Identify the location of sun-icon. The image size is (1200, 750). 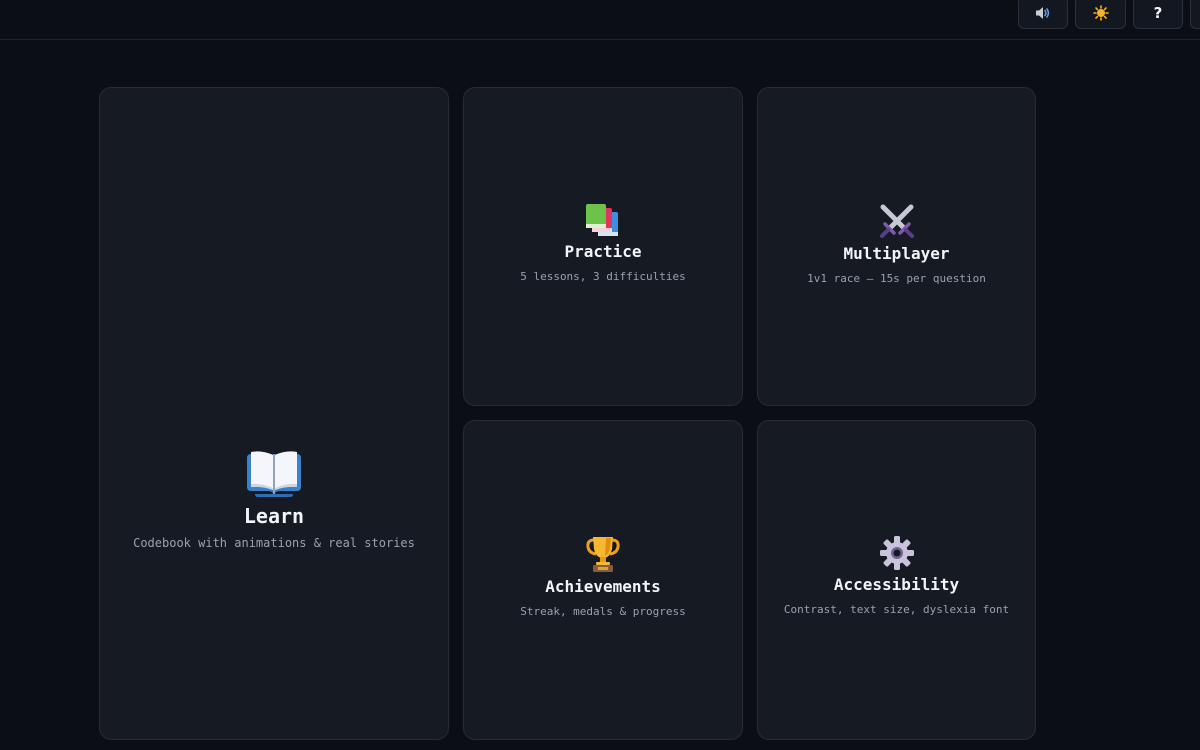
(1100, 12).